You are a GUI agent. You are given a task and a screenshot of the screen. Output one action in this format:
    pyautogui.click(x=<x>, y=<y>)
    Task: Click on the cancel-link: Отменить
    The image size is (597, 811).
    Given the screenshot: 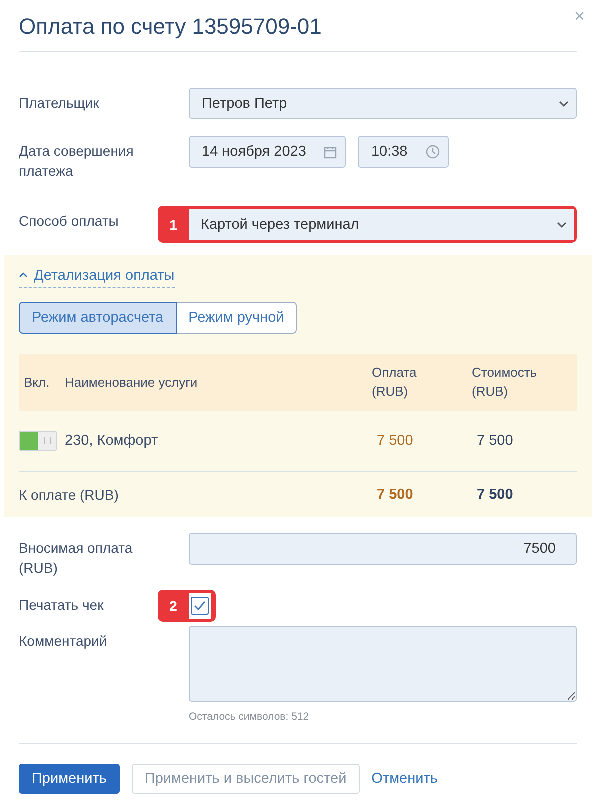 What is the action you would take?
    pyautogui.click(x=405, y=779)
    